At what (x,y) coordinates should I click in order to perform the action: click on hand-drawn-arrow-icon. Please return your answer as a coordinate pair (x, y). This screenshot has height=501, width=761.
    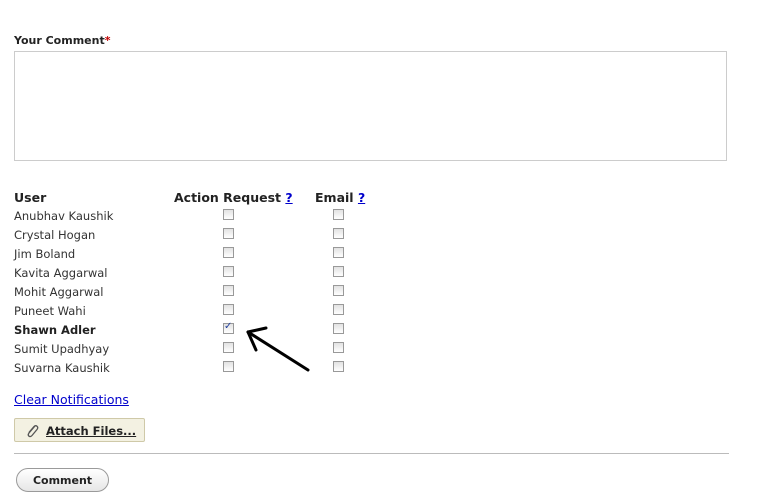
    Looking at the image, I should click on (278, 349).